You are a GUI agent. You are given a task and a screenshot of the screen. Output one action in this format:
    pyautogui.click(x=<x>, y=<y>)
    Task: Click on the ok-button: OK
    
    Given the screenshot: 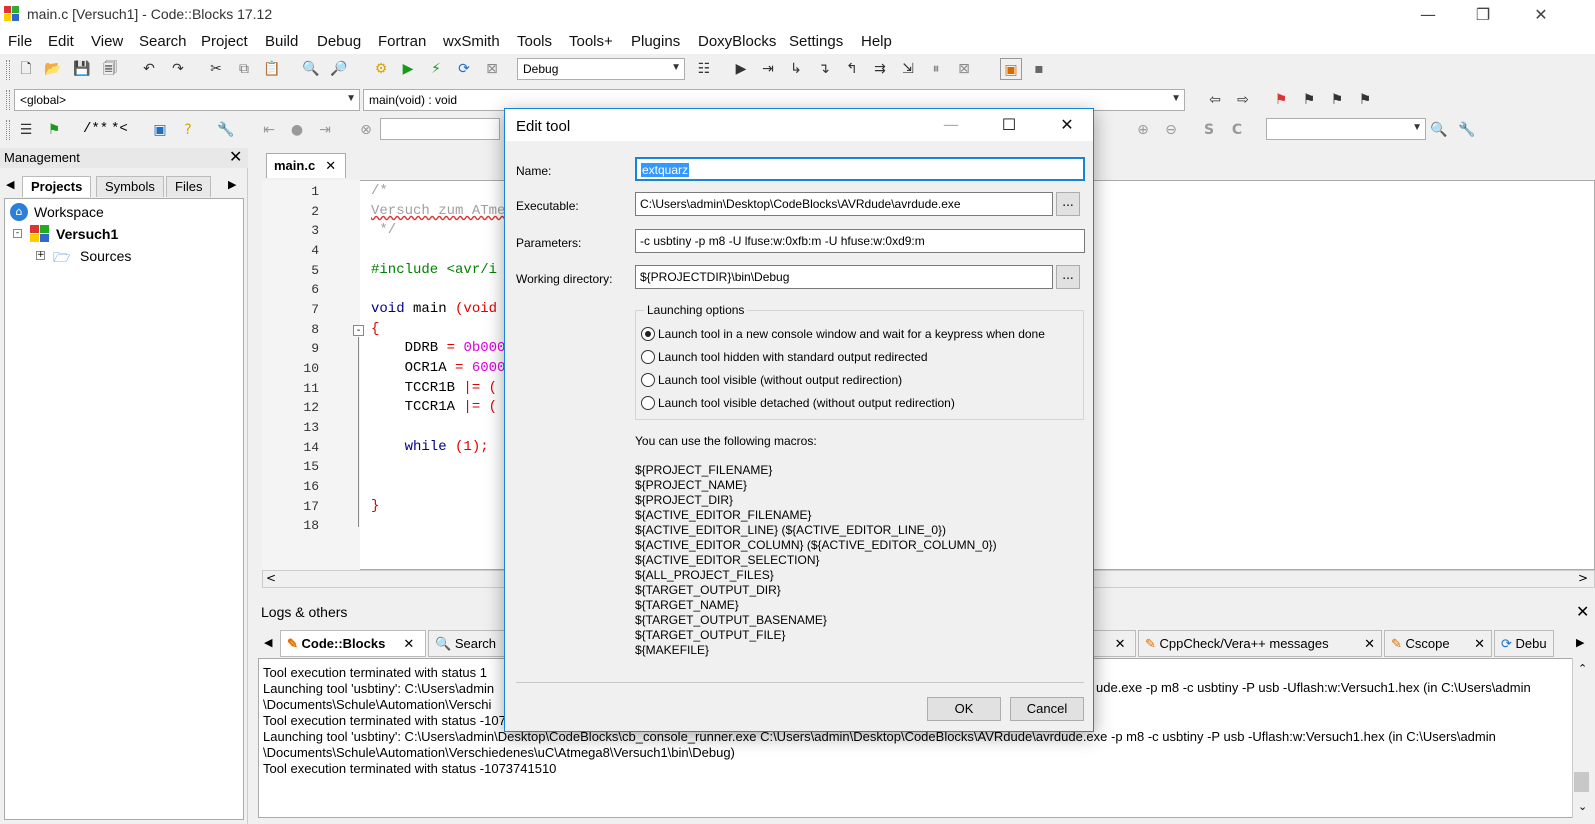 What is the action you would take?
    pyautogui.click(x=964, y=709)
    